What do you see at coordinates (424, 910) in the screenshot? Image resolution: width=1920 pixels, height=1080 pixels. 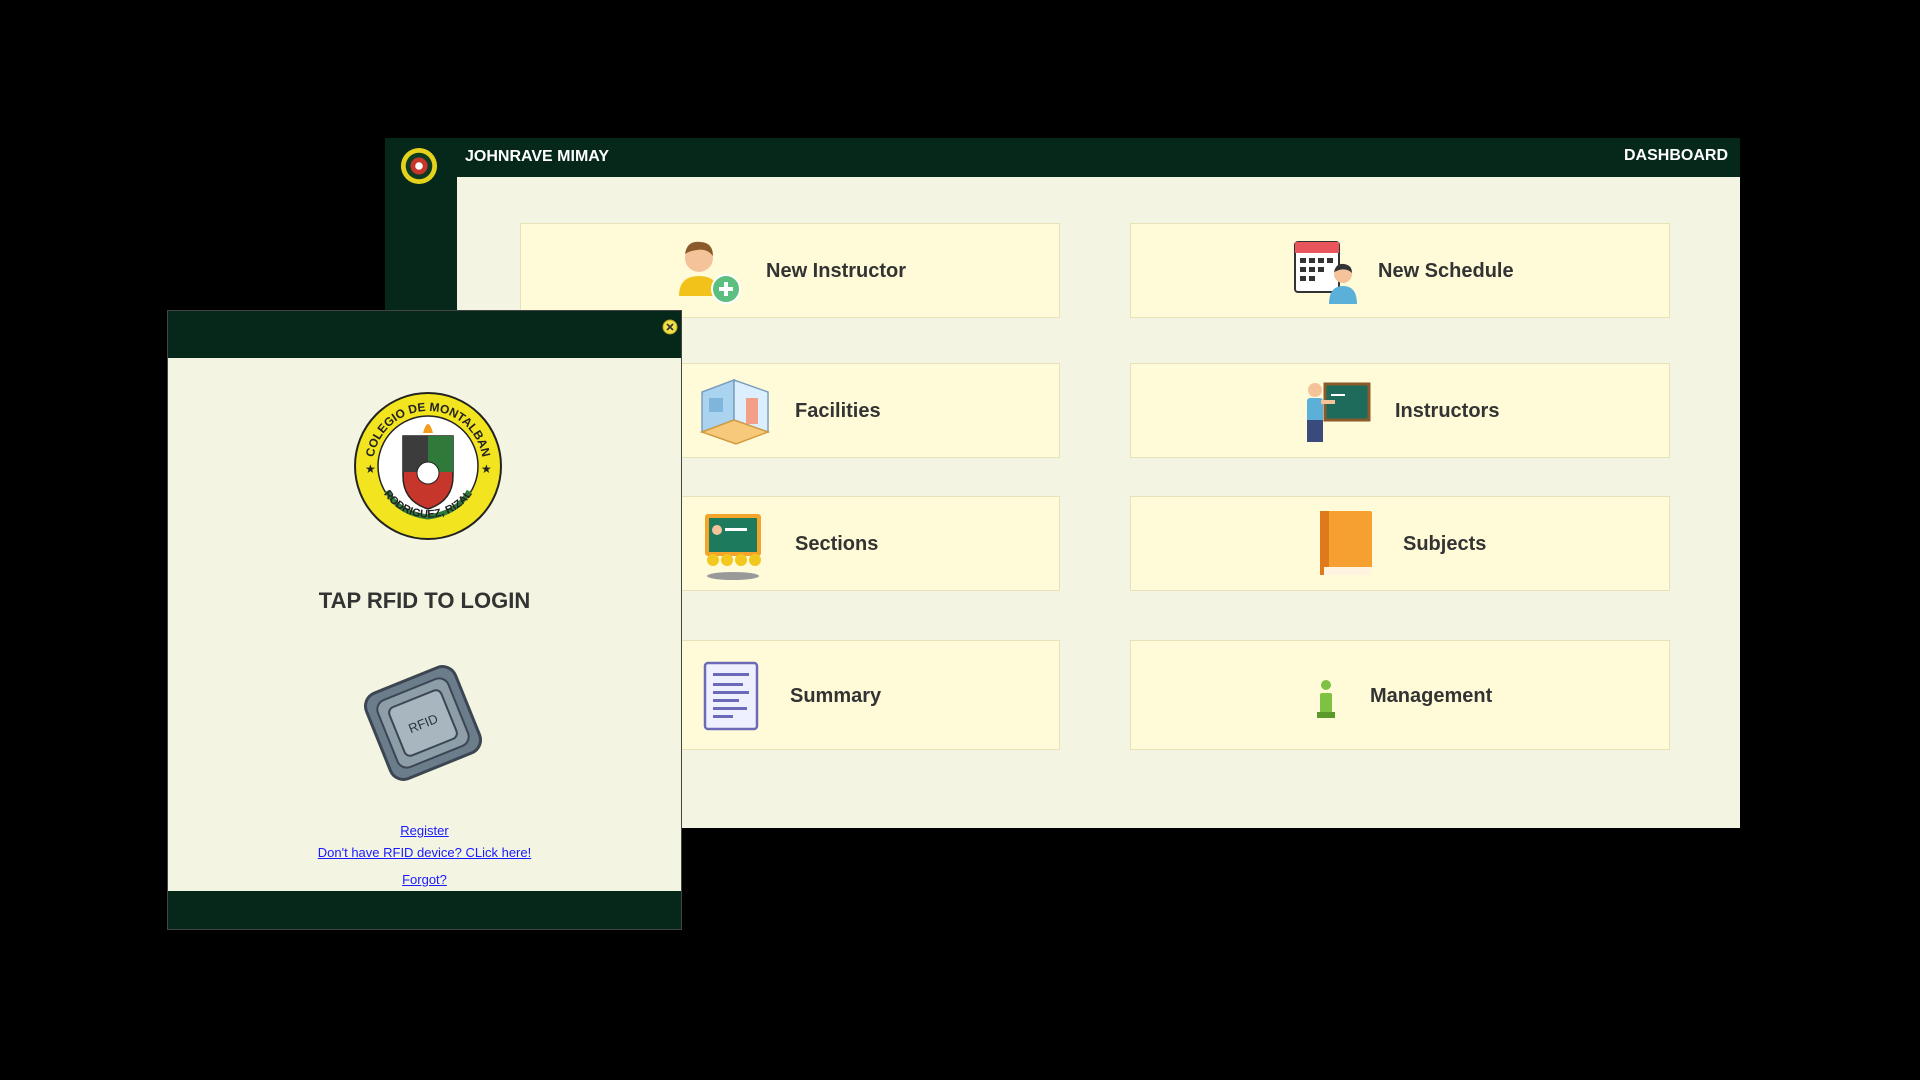 I see `login-footer-bar` at bounding box center [424, 910].